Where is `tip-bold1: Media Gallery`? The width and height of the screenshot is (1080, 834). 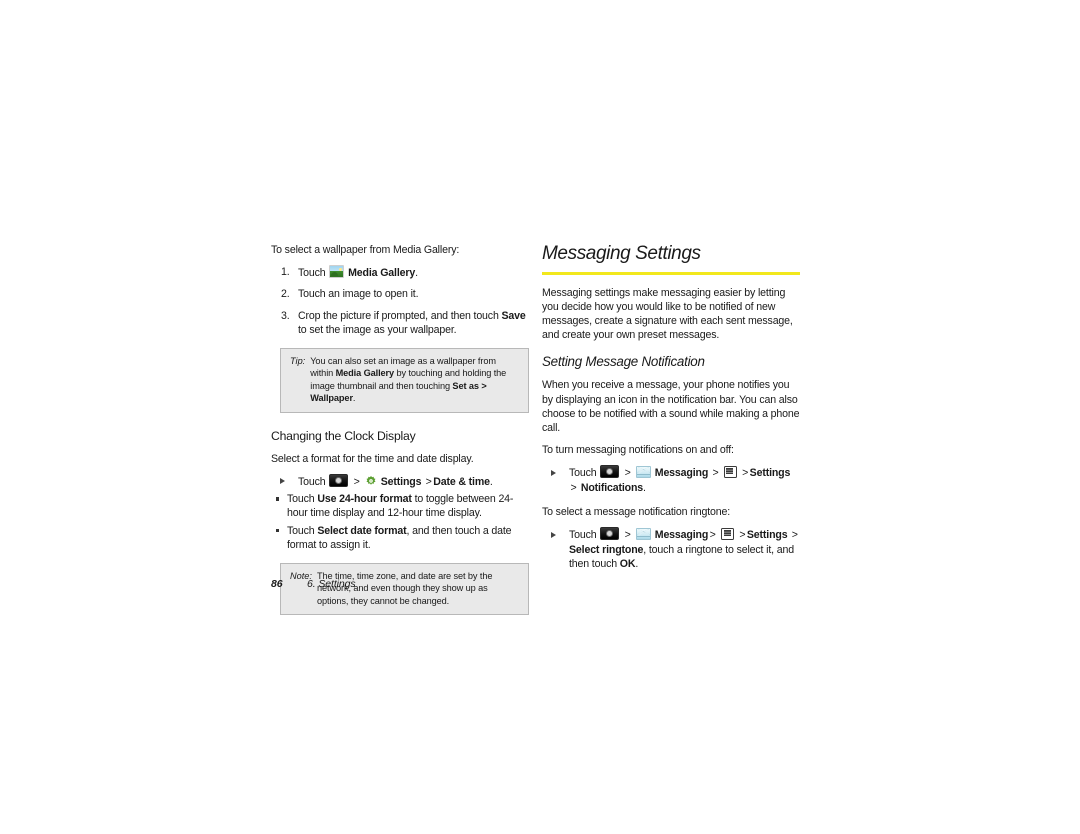
tip-bold1: Media Gallery is located at coordinates (365, 373).